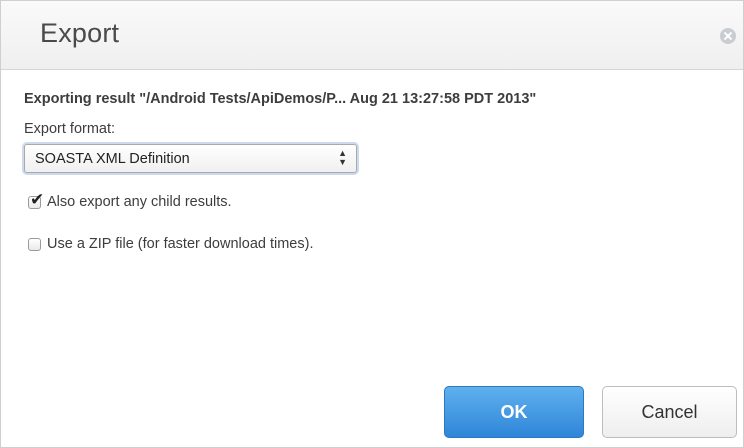  I want to click on zip-file-checkbox, so click(34, 244).